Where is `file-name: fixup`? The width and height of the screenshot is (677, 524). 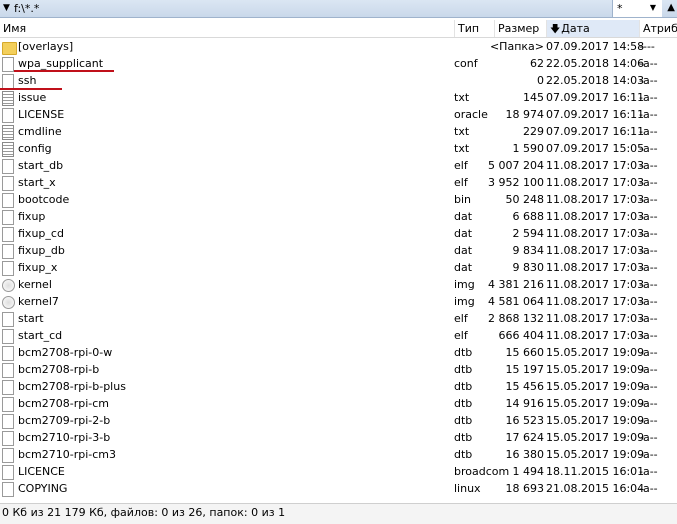
file-name: fixup is located at coordinates (32, 216).